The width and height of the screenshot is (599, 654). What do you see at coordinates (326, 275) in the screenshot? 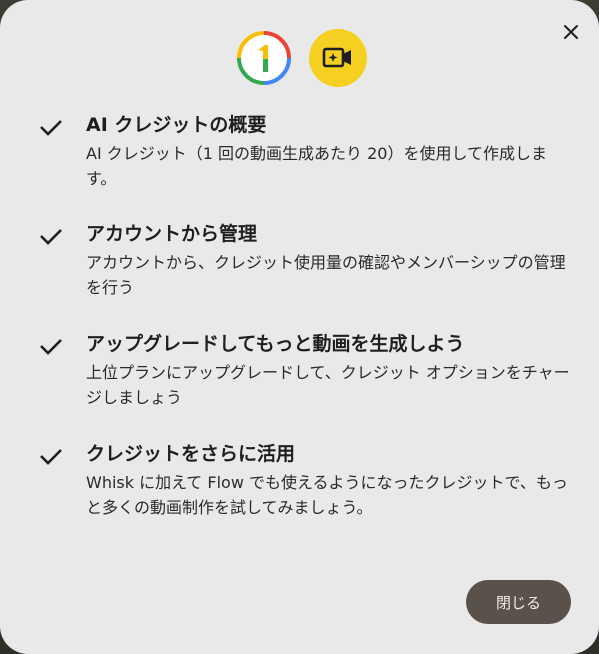
I see `feature-description: アカウントから、クレジット使用量の確認やメンバーシップの管理を行う` at bounding box center [326, 275].